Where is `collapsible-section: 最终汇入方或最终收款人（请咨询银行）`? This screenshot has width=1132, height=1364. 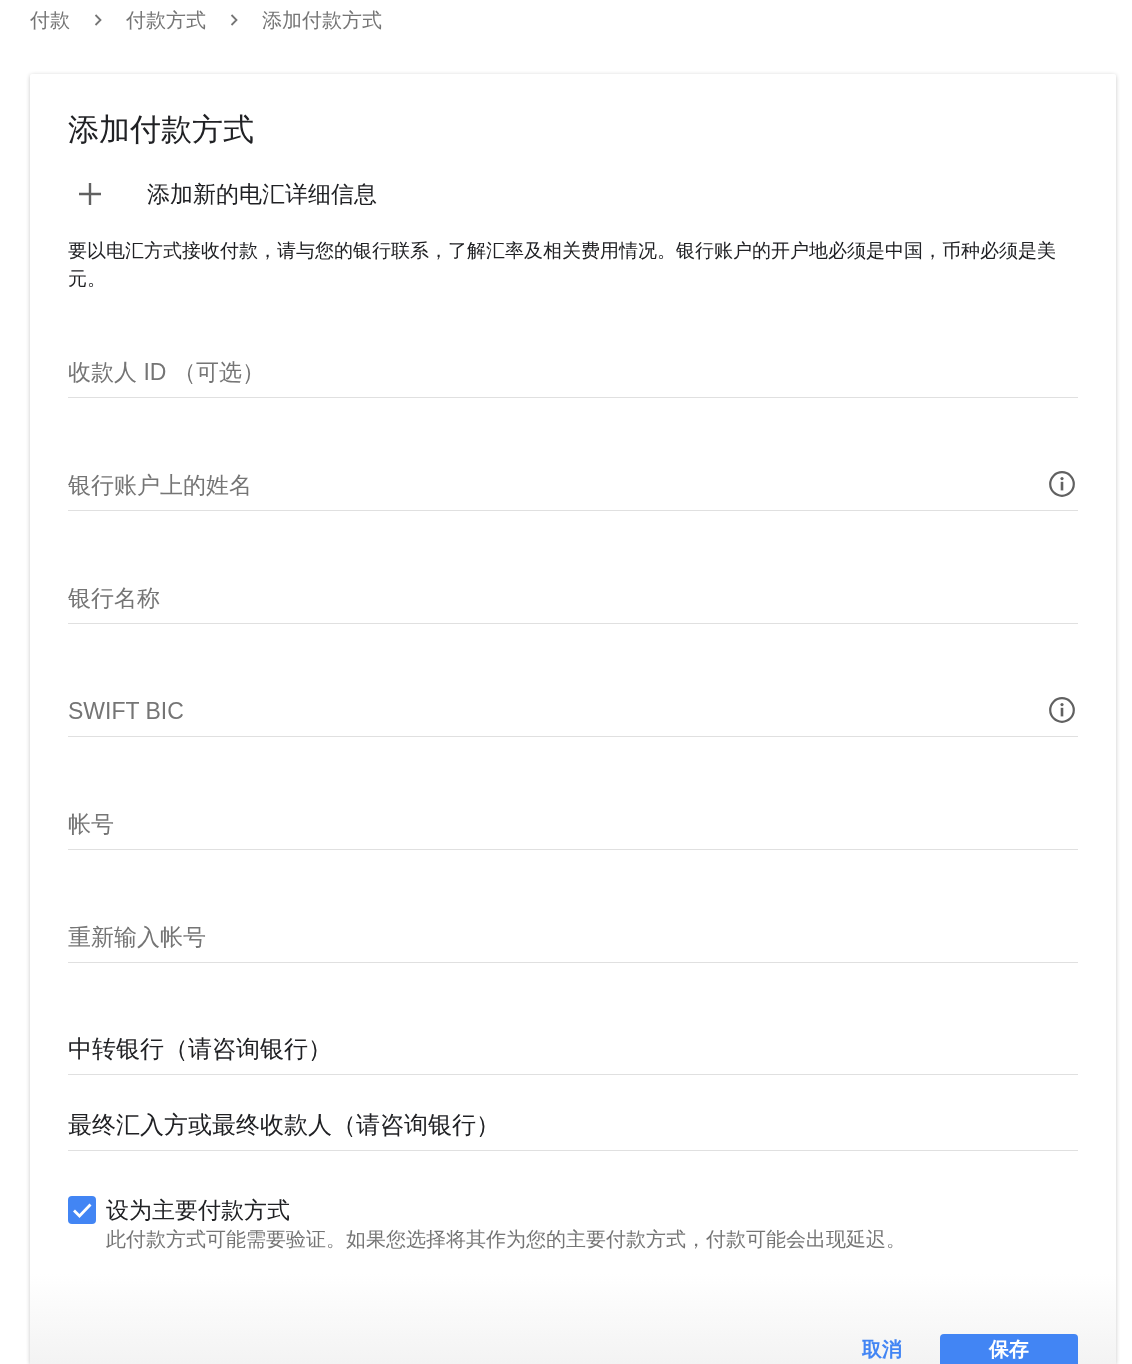 collapsible-section: 最终汇入方或最终收款人（请咨询银行） is located at coordinates (573, 1113).